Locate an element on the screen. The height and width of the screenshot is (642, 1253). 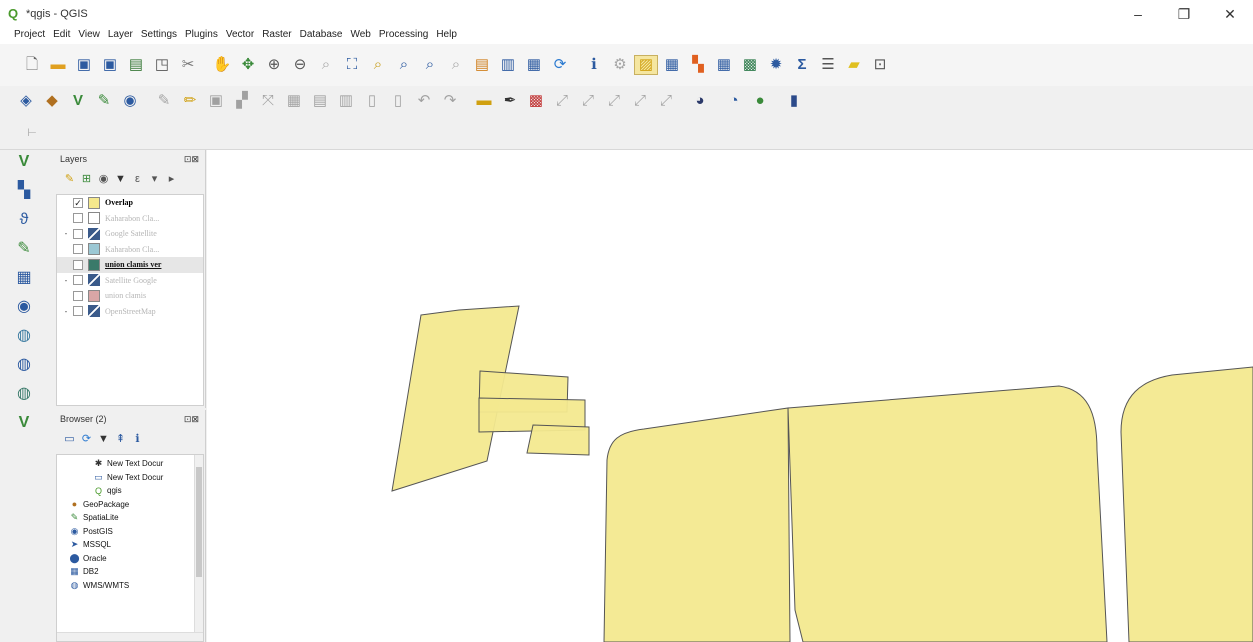
layer-row: ✓ Overlap is located at coordinates (130, 203).